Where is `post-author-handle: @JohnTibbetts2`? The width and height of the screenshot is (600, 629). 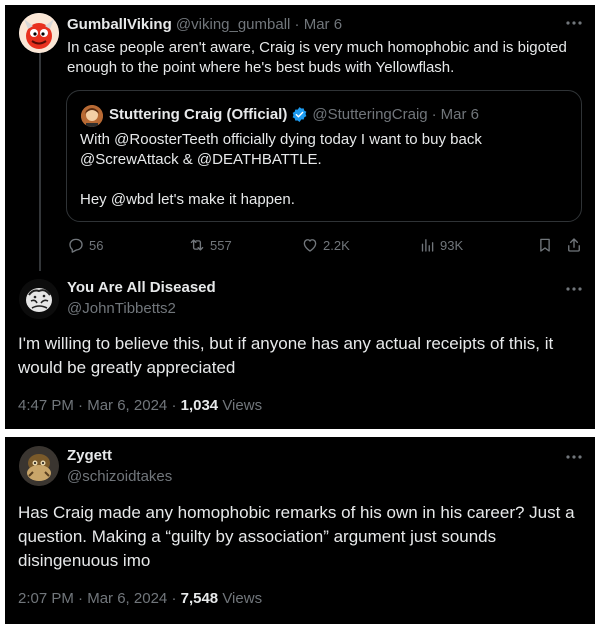
post-author-handle: @JohnTibbetts2 is located at coordinates (121, 308).